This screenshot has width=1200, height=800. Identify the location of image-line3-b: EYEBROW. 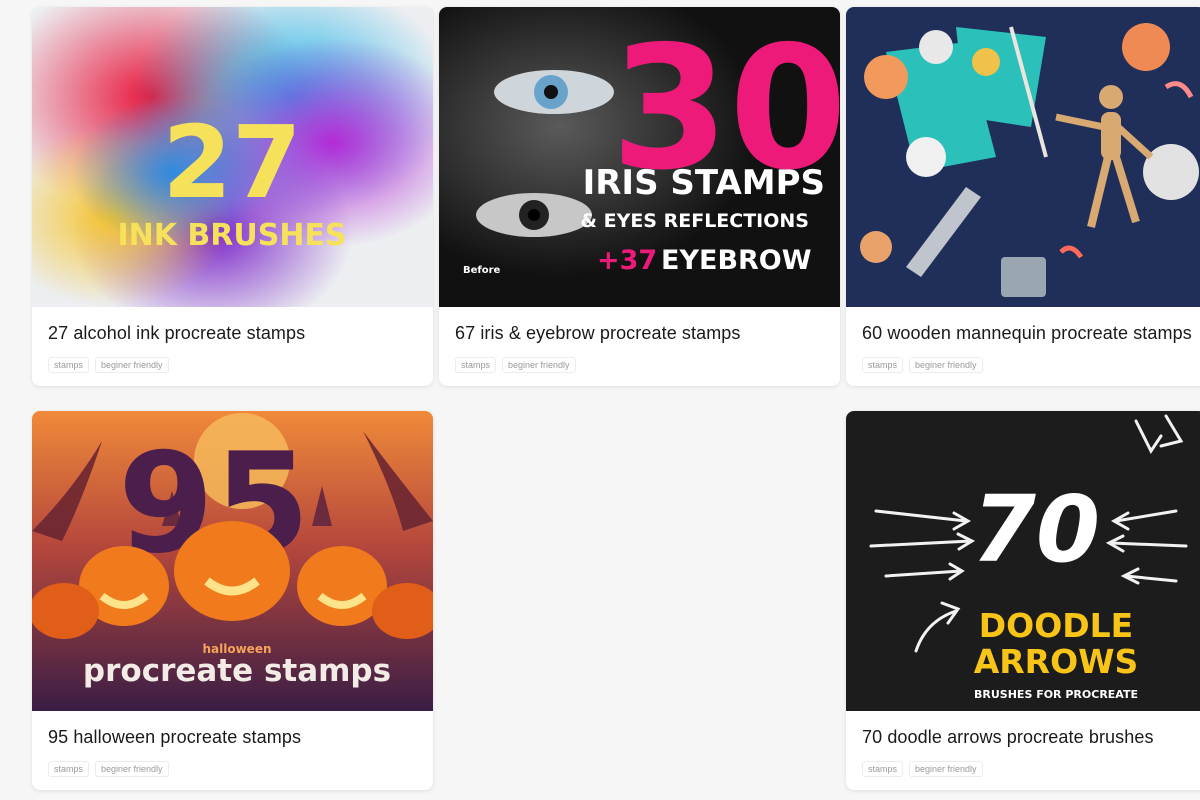
(736, 260).